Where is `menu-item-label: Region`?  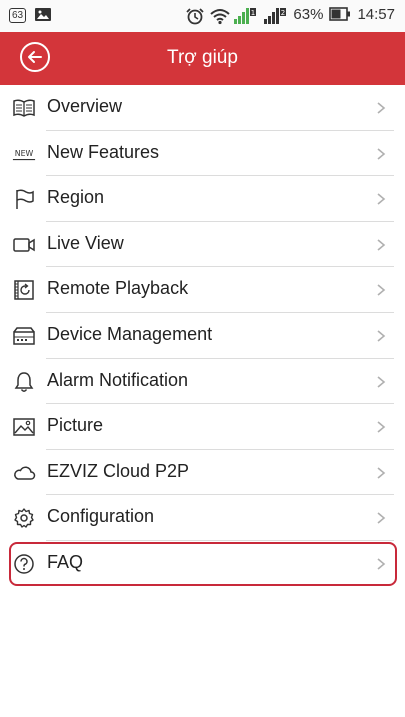 menu-item-label: Region is located at coordinates (76, 197).